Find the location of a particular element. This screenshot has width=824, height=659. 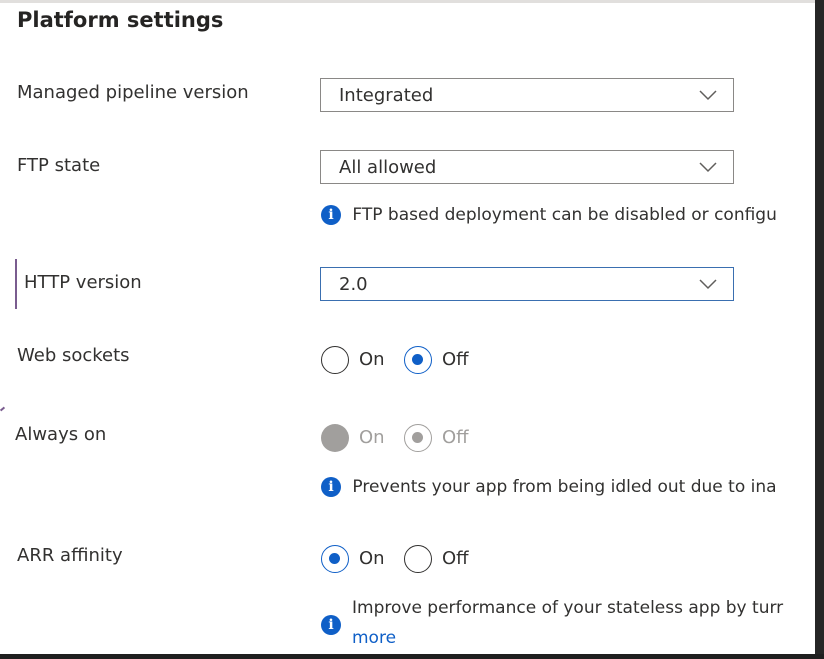

websockets-off-radio is located at coordinates (418, 360).